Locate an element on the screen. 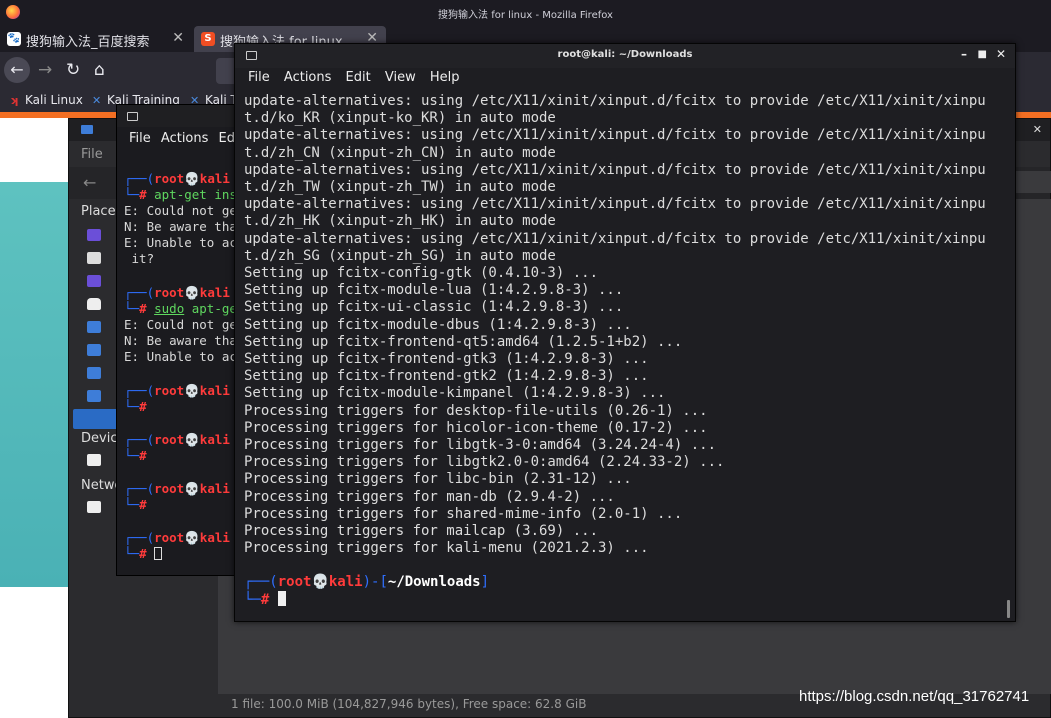 This screenshot has width=1051, height=718. terminal-title: root@kali: ~/Downloads is located at coordinates (625, 54).